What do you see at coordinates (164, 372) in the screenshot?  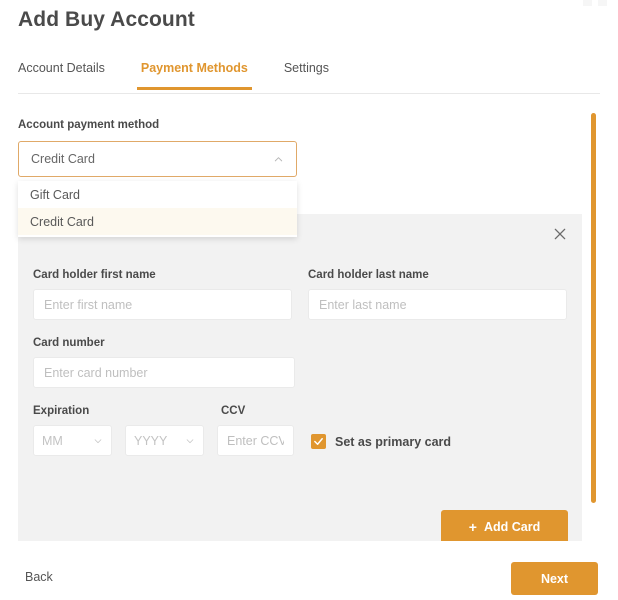 I see `card-number-input` at bounding box center [164, 372].